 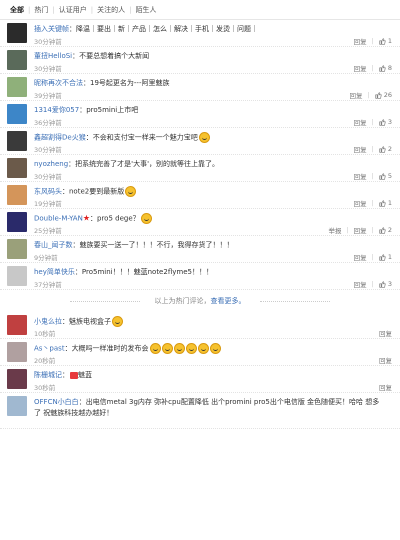 I want to click on comment-username: Double-M-YAN, so click(x=58, y=219).